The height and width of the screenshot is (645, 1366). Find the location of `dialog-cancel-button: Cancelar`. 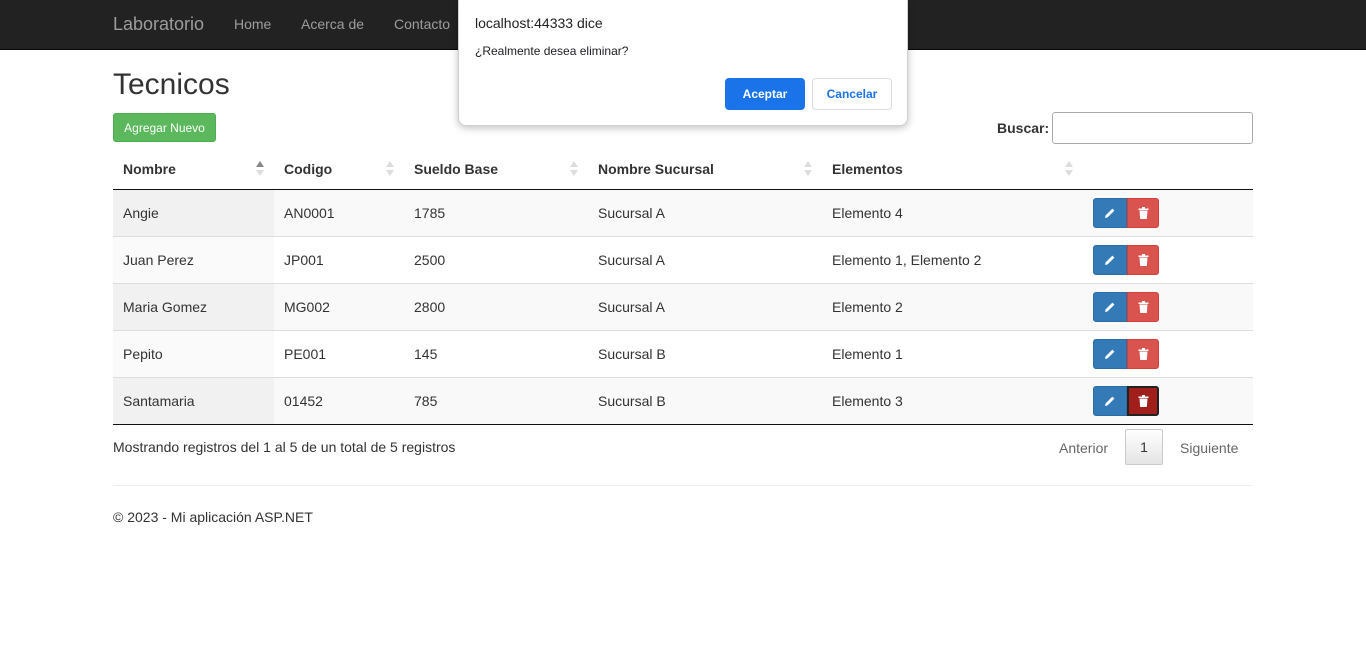

dialog-cancel-button: Cancelar is located at coordinates (852, 94).